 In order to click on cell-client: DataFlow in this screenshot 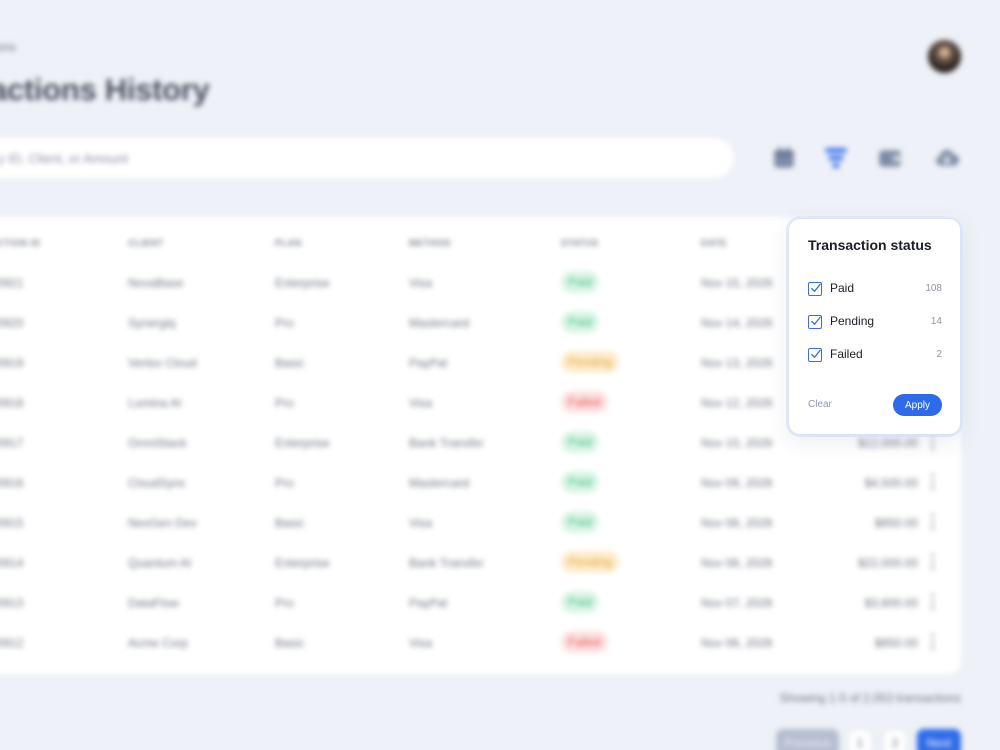, I will do `click(153, 603)`.